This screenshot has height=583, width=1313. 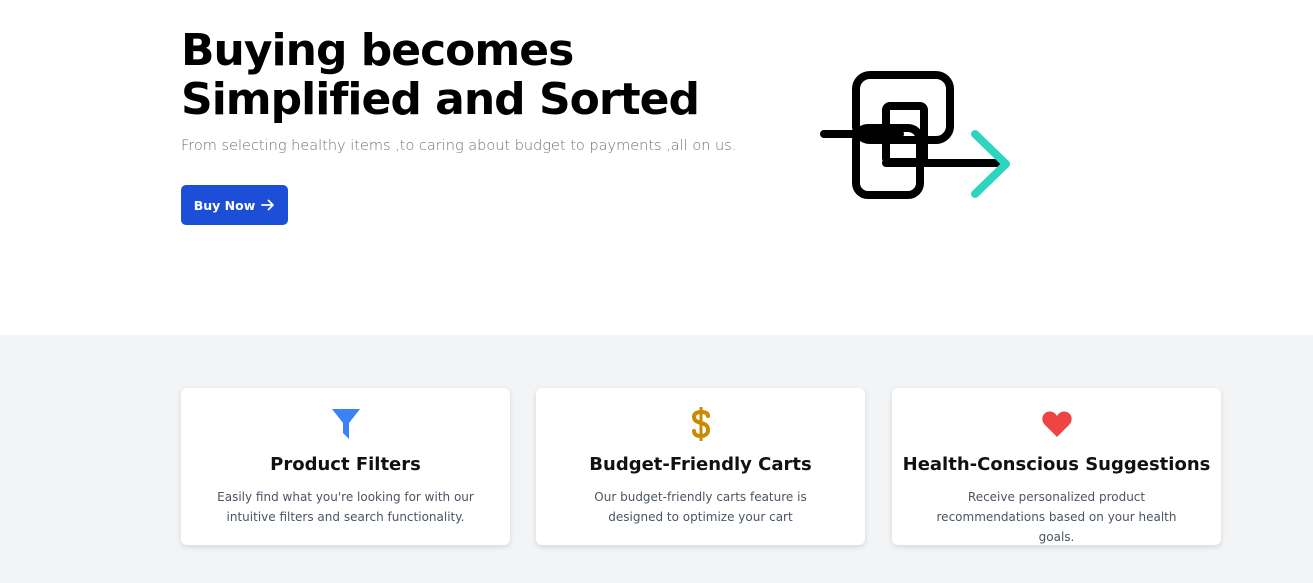 I want to click on buy-now-label: Buy Now, so click(x=224, y=205).